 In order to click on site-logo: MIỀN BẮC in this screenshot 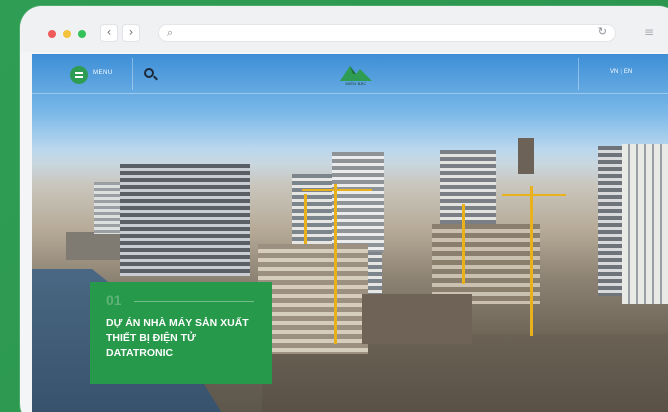, I will do `click(356, 75)`.